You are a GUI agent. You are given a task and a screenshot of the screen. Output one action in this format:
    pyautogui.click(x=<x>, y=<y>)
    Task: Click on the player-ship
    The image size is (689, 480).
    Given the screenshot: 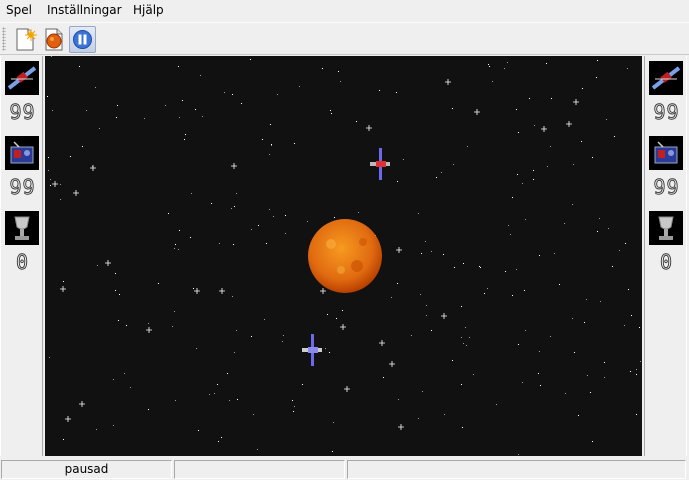 What is the action you would take?
    pyautogui.click(x=312, y=350)
    